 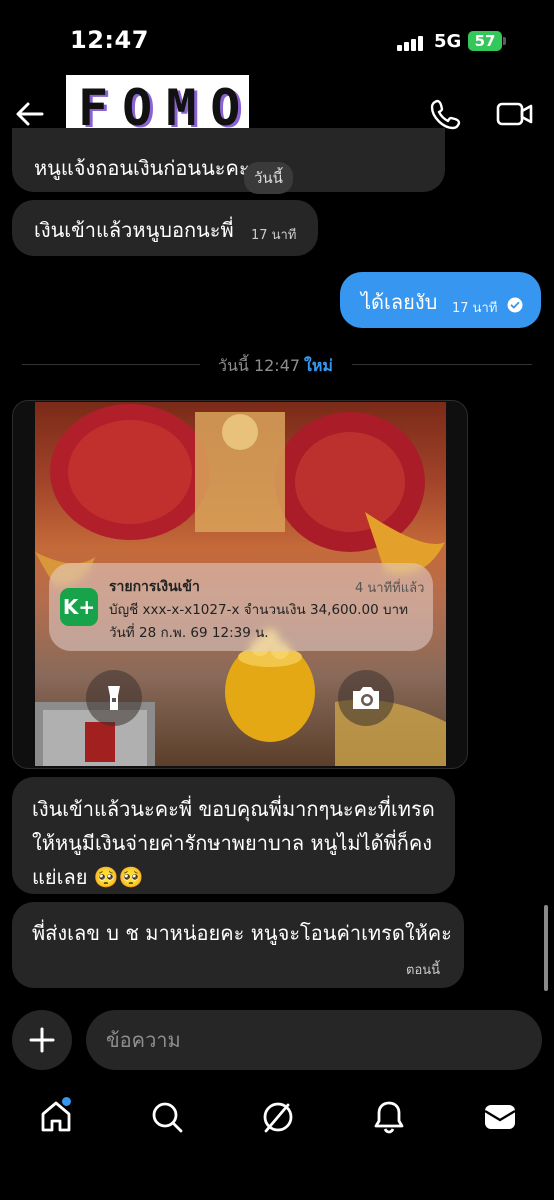 I want to click on add-button, so click(x=42, y=1040).